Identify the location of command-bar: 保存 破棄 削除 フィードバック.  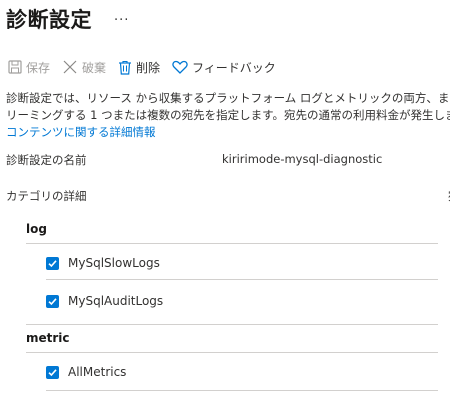
(148, 67).